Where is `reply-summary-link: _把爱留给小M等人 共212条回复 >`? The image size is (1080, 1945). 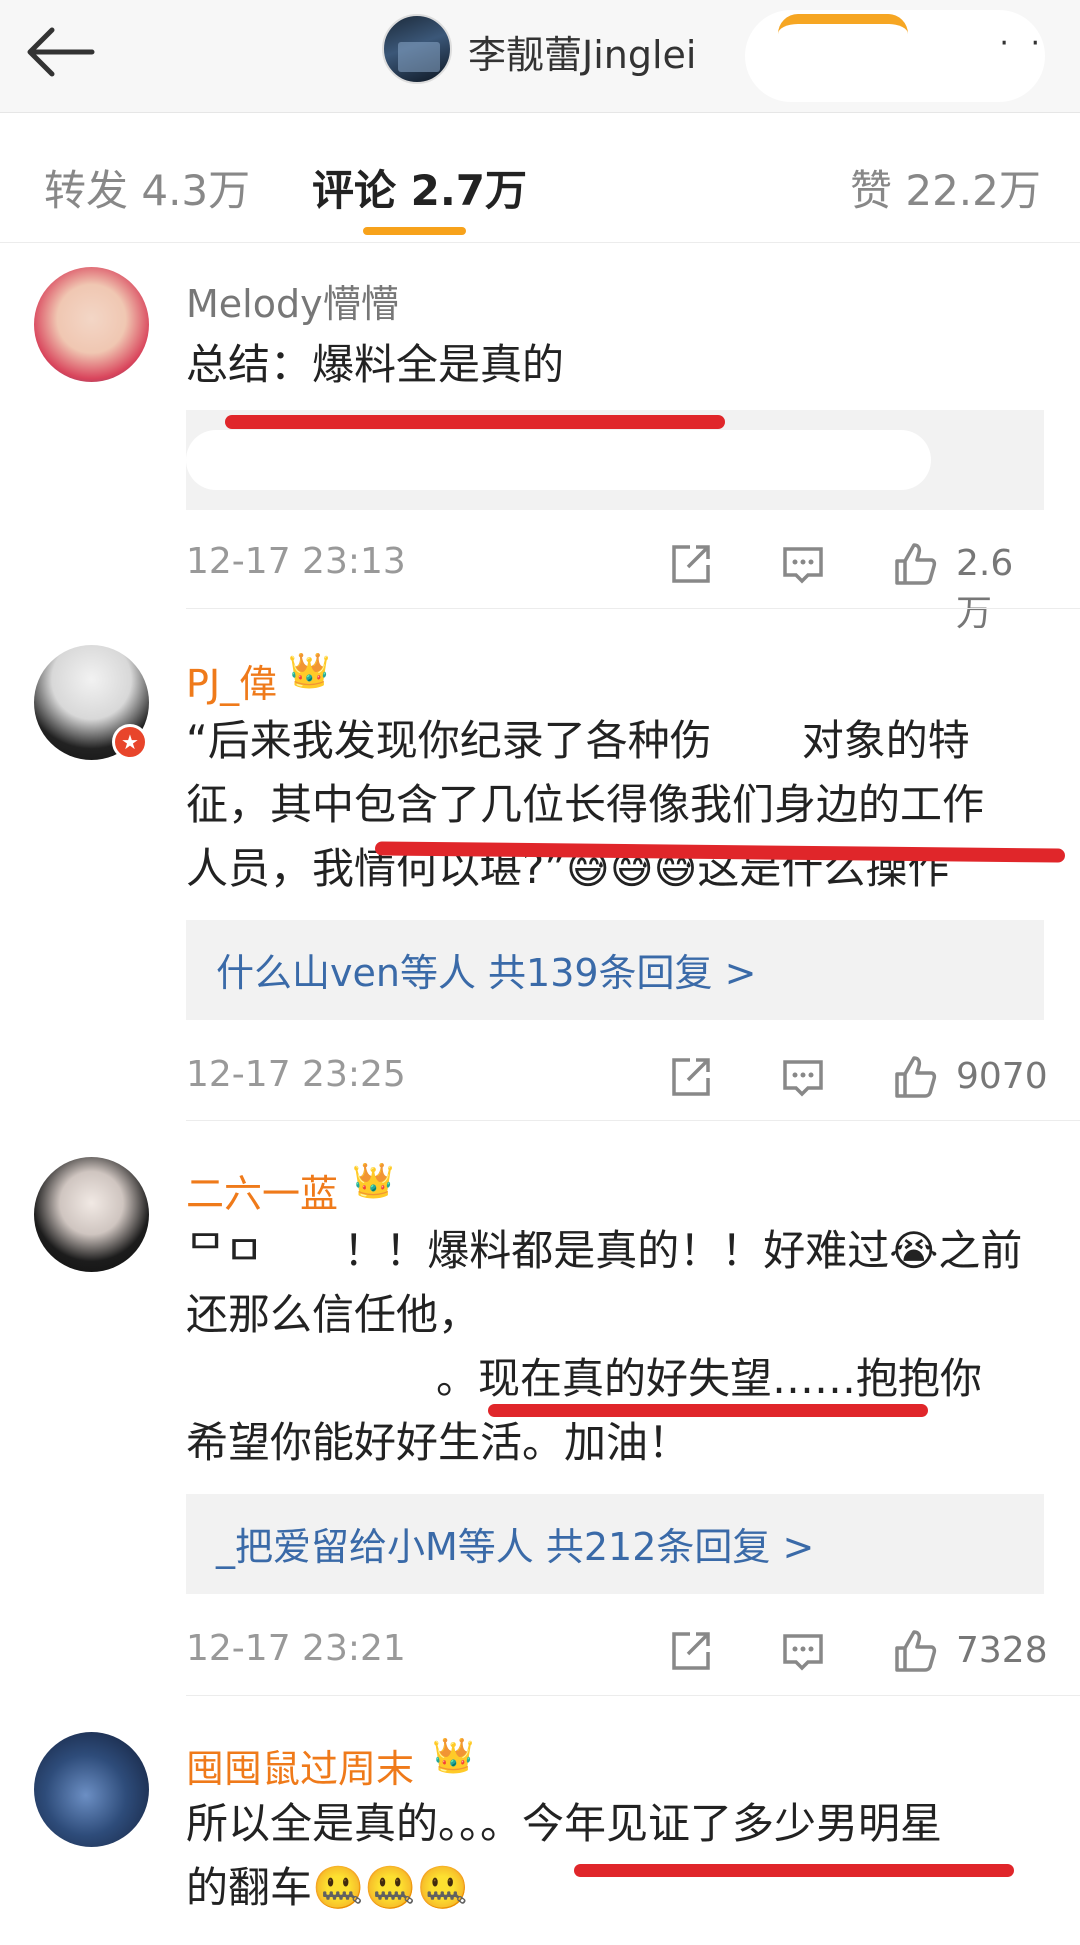
reply-summary-link: _把爱留给小M等人 共212条回复 > is located at coordinates (515, 1543).